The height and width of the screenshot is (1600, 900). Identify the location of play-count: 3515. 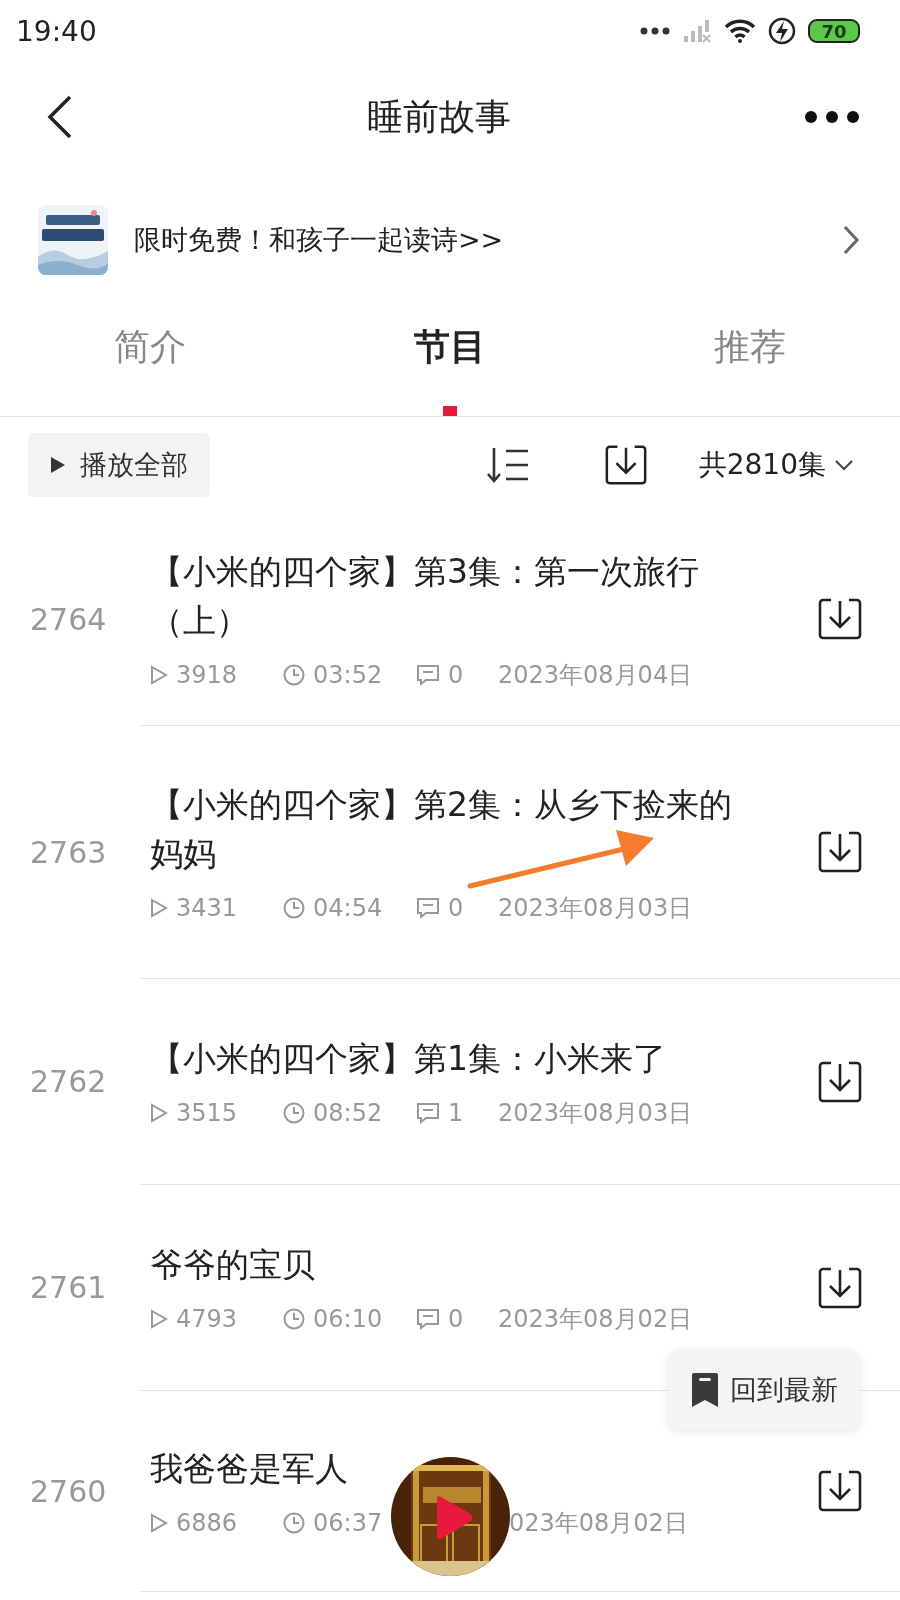
(207, 1113).